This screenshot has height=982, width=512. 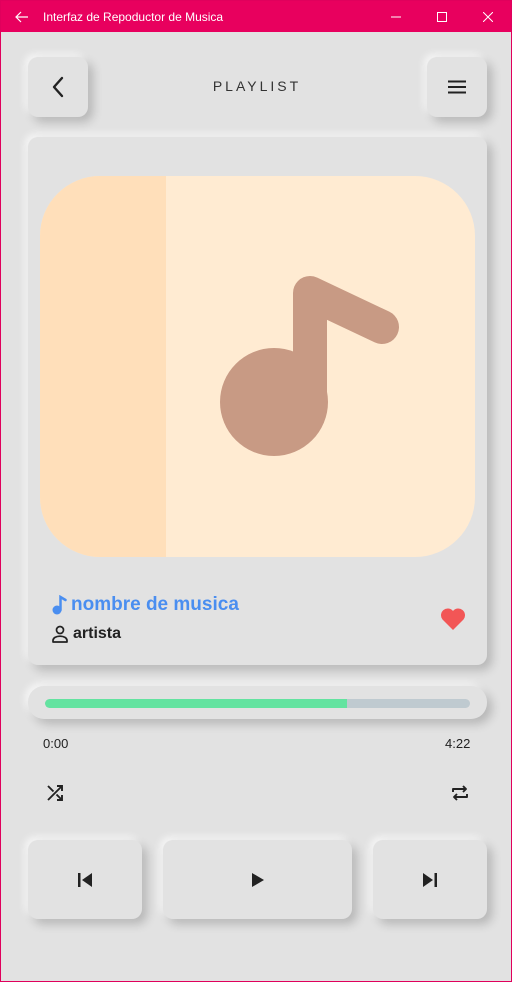 I want to click on person-icon, so click(x=60, y=634).